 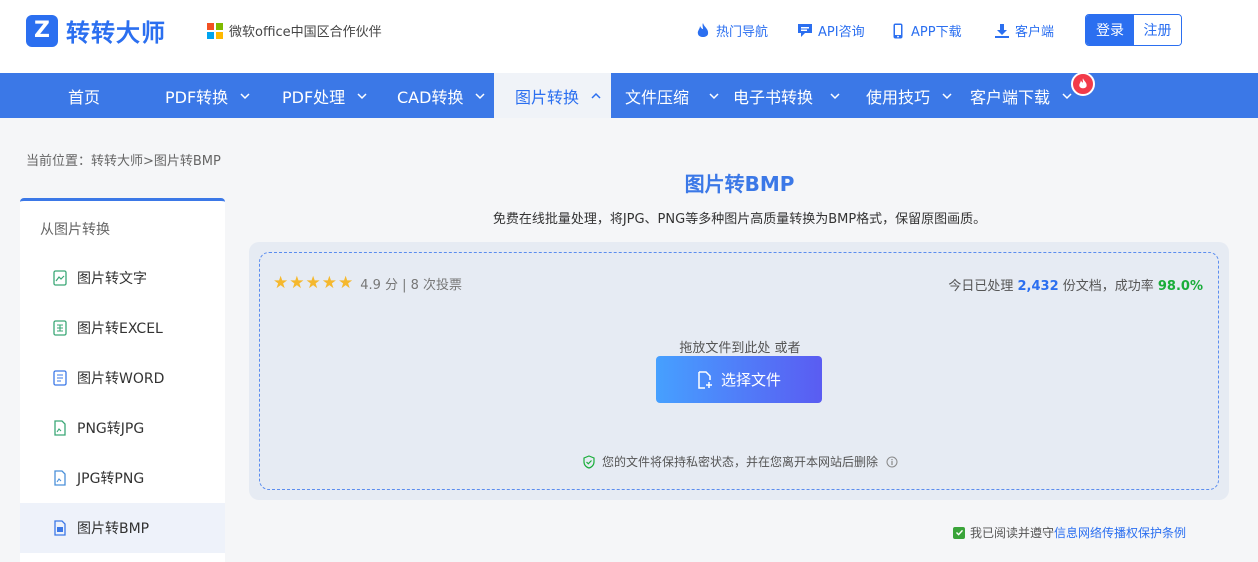 I want to click on agree-checkbox, so click(x=959, y=532).